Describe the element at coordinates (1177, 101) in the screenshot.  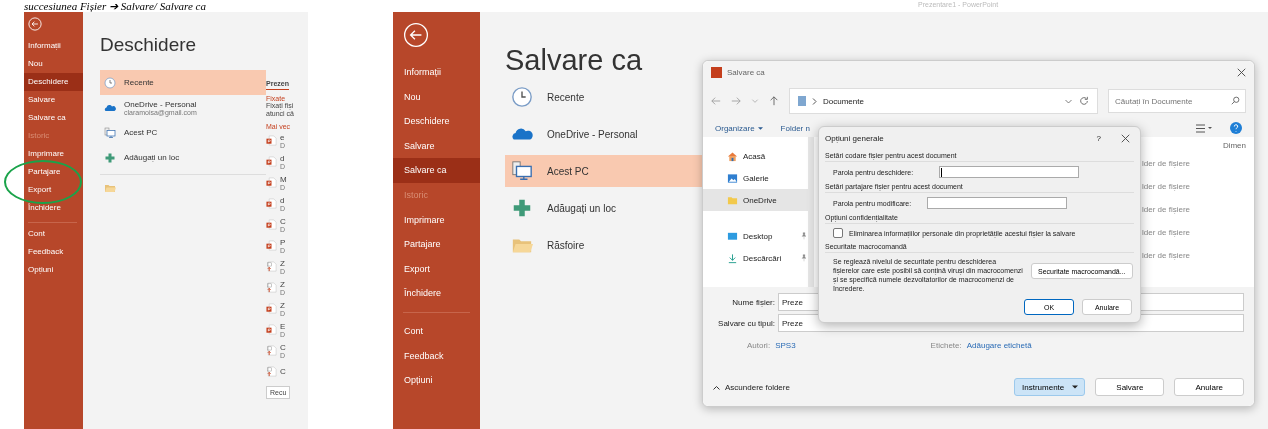
I see `search-field: Căutați în Documente` at that location.